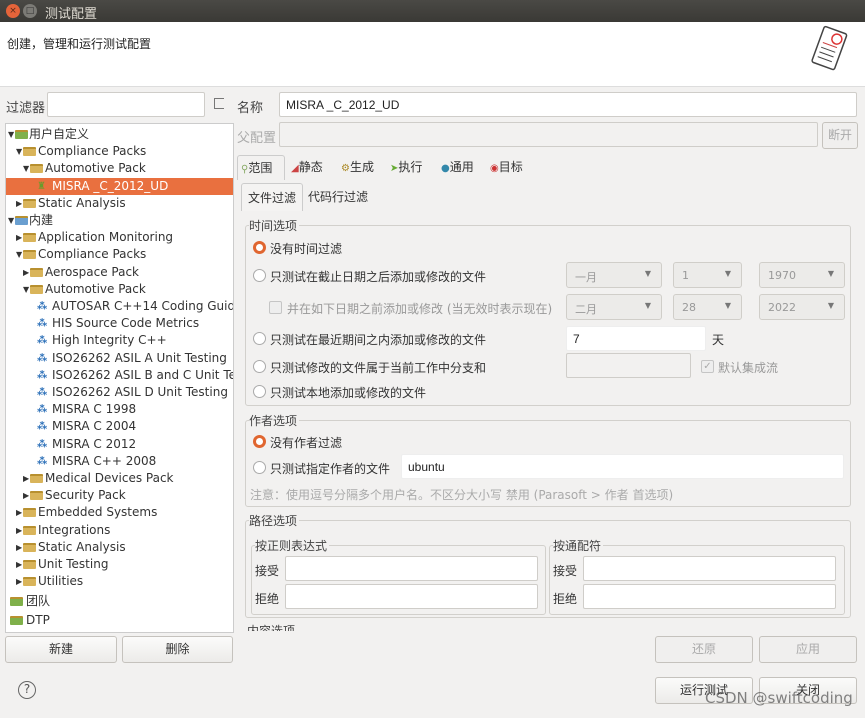 The width and height of the screenshot is (865, 718). Describe the element at coordinates (565, 571) in the screenshot. I see `wildcard-accept-label: 接受` at that location.